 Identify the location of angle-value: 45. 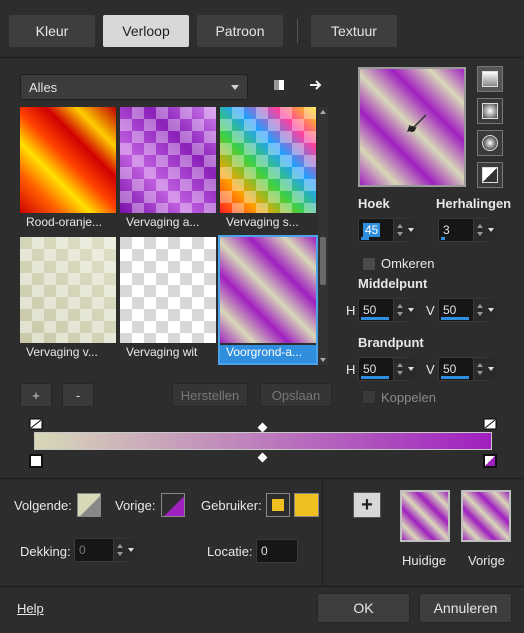
(372, 230).